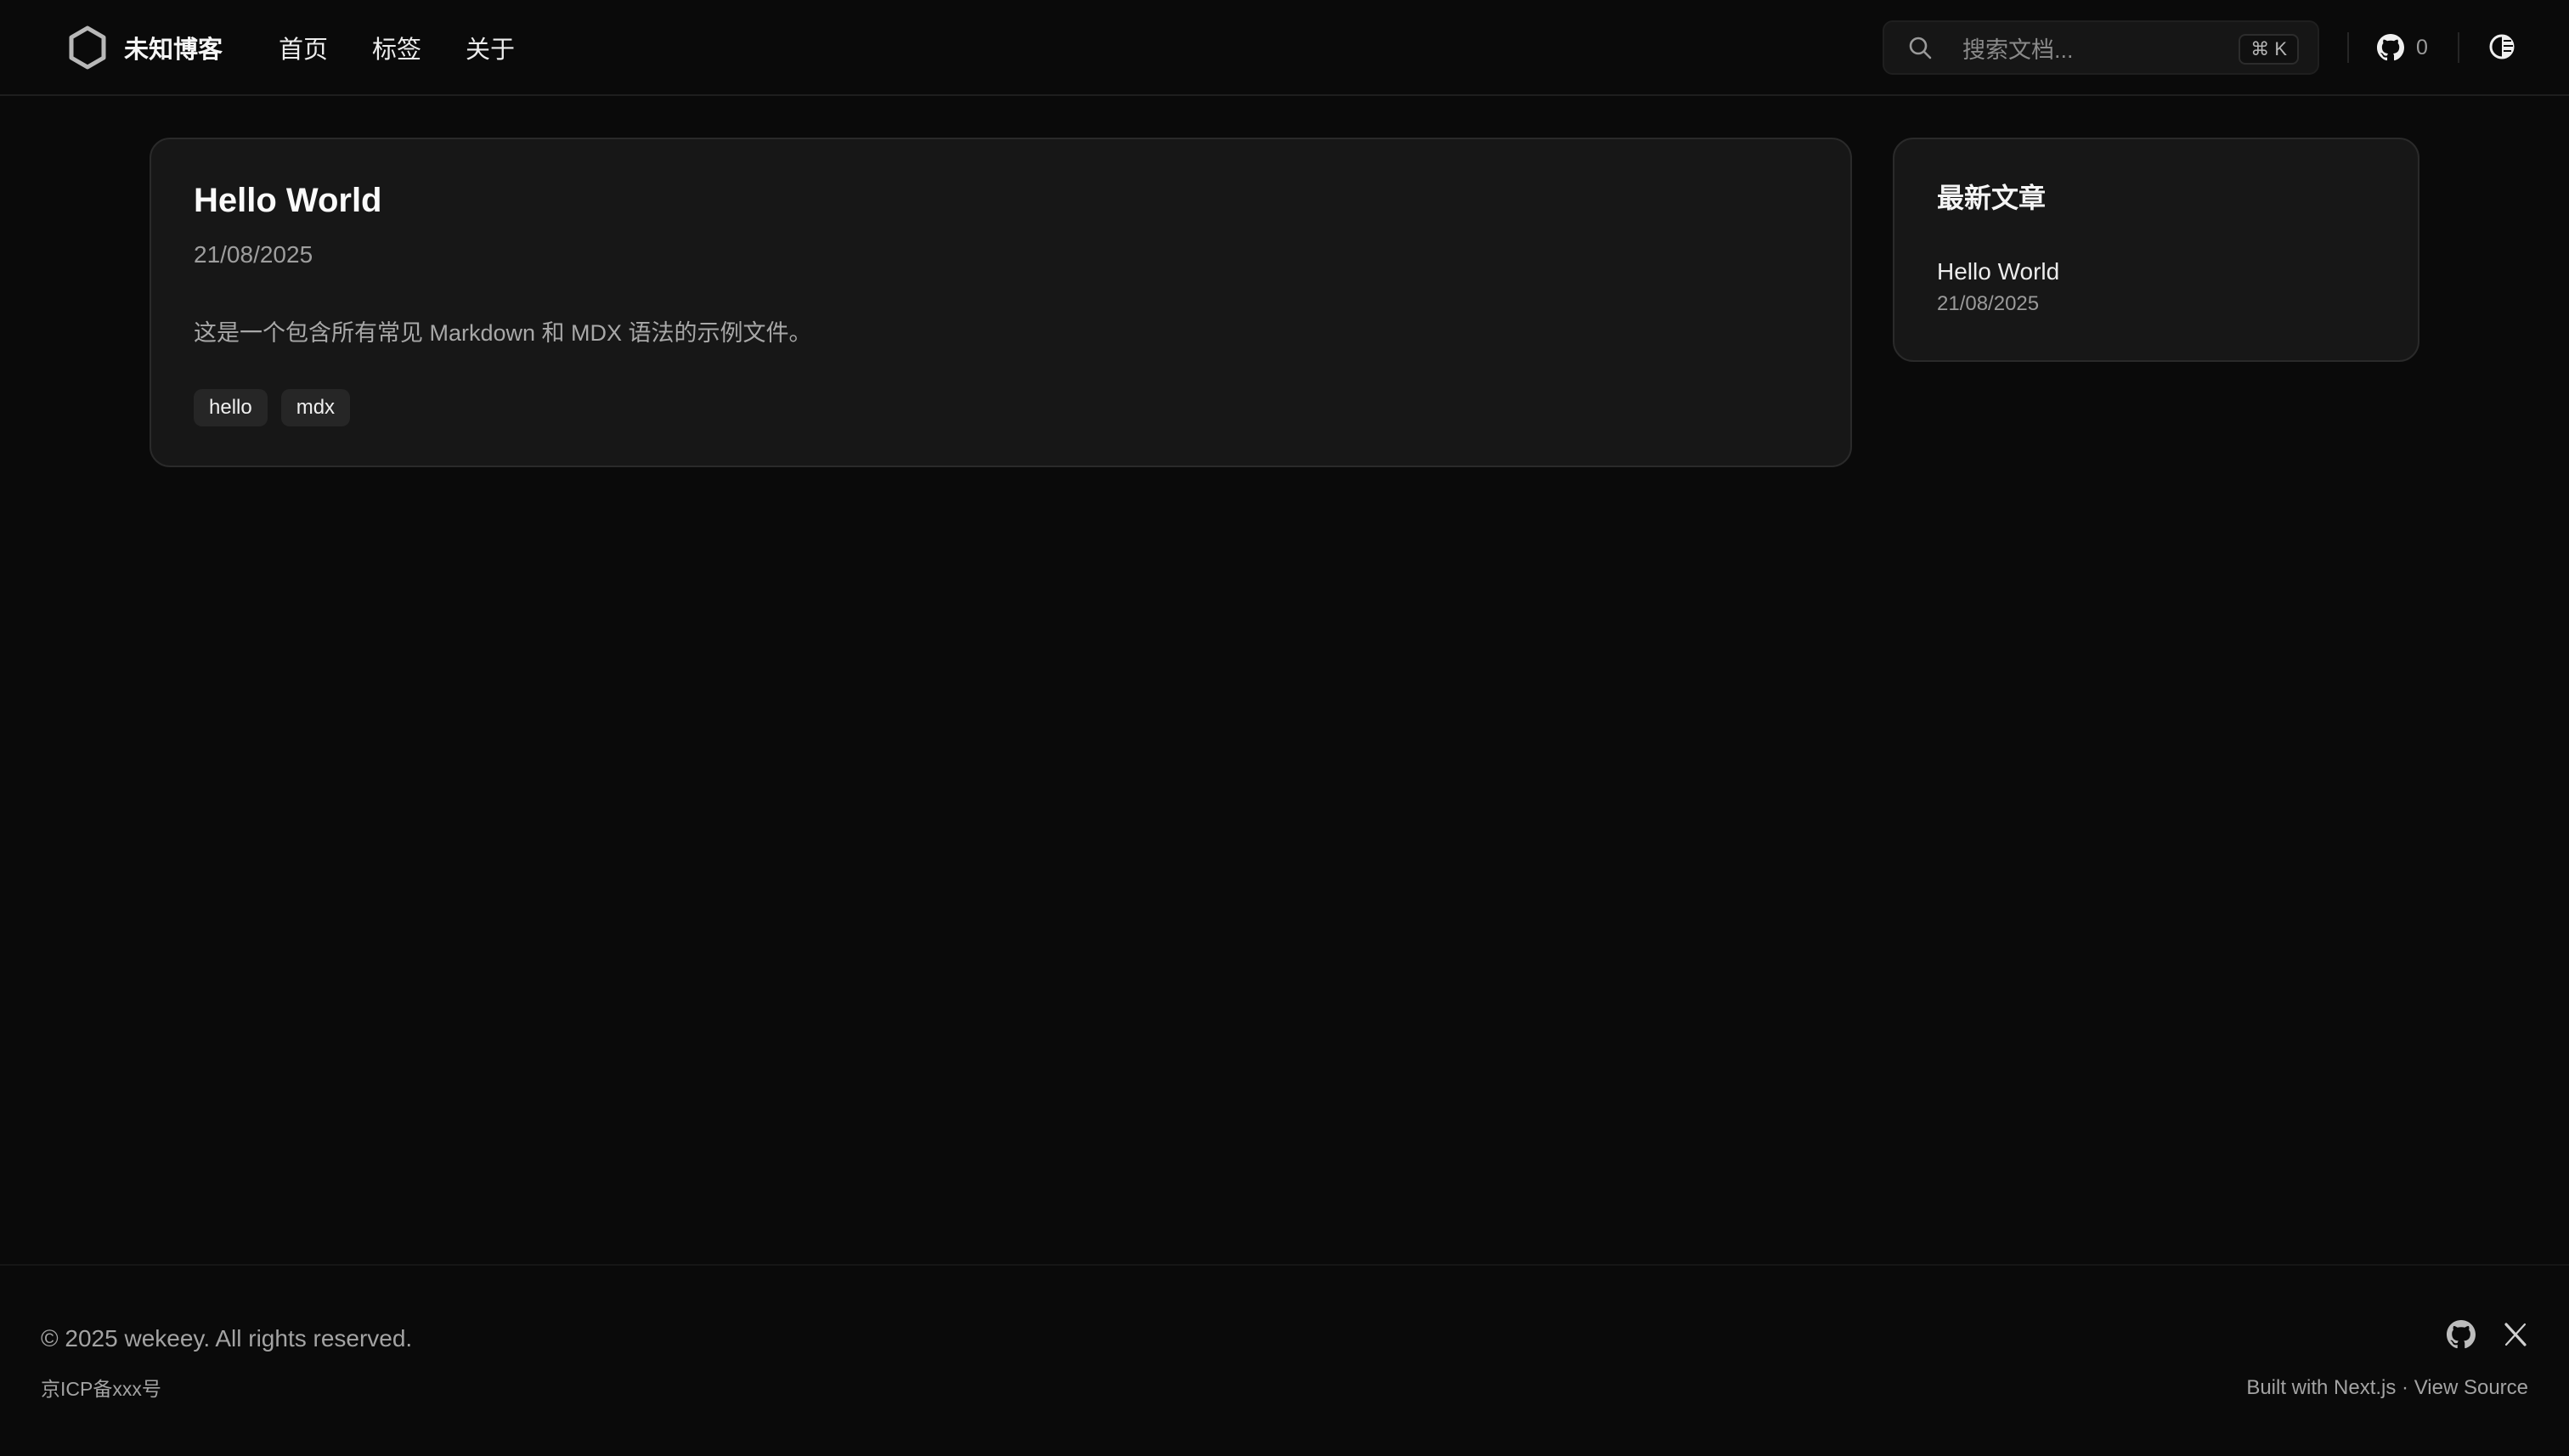 Image resolution: width=2569 pixels, height=1456 pixels. I want to click on latest-post-item: Hello World 21/08/2025, so click(1998, 287).